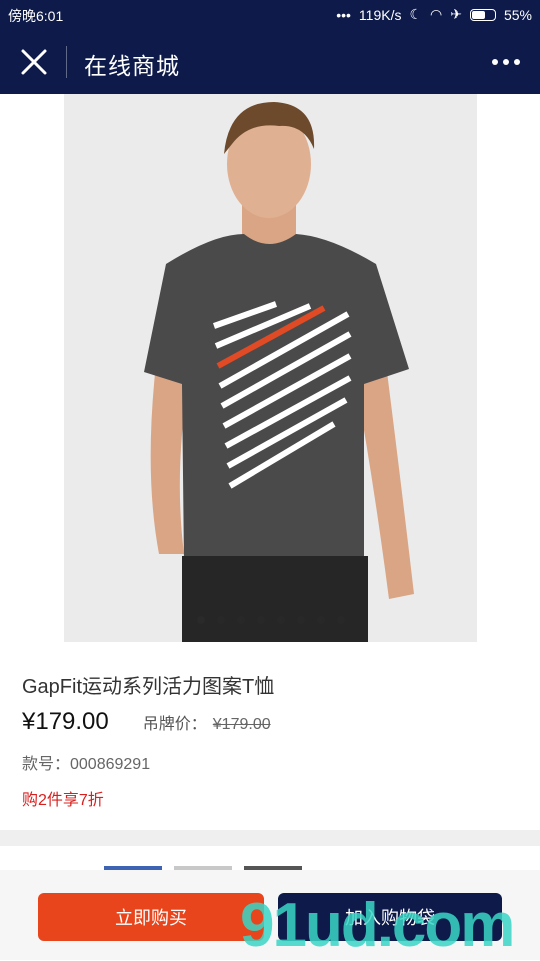 This screenshot has height=961, width=540. Describe the element at coordinates (270, 62) in the screenshot. I see `app-header: 在线商城` at that location.